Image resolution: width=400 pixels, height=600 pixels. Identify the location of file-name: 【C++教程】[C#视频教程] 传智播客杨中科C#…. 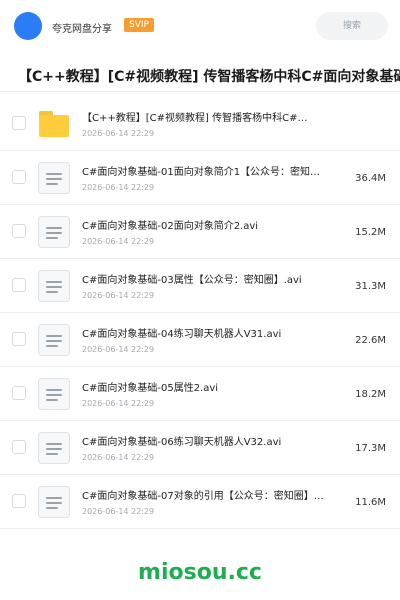
(211, 116).